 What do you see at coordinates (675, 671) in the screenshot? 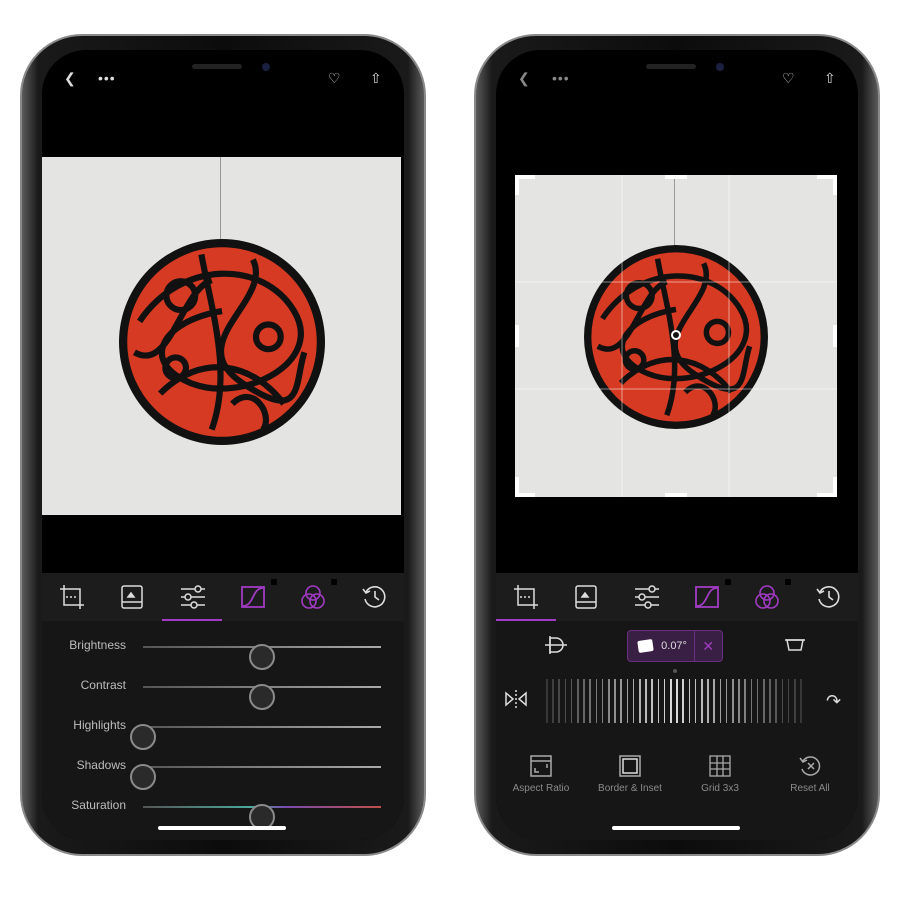
I see `center-dot` at bounding box center [675, 671].